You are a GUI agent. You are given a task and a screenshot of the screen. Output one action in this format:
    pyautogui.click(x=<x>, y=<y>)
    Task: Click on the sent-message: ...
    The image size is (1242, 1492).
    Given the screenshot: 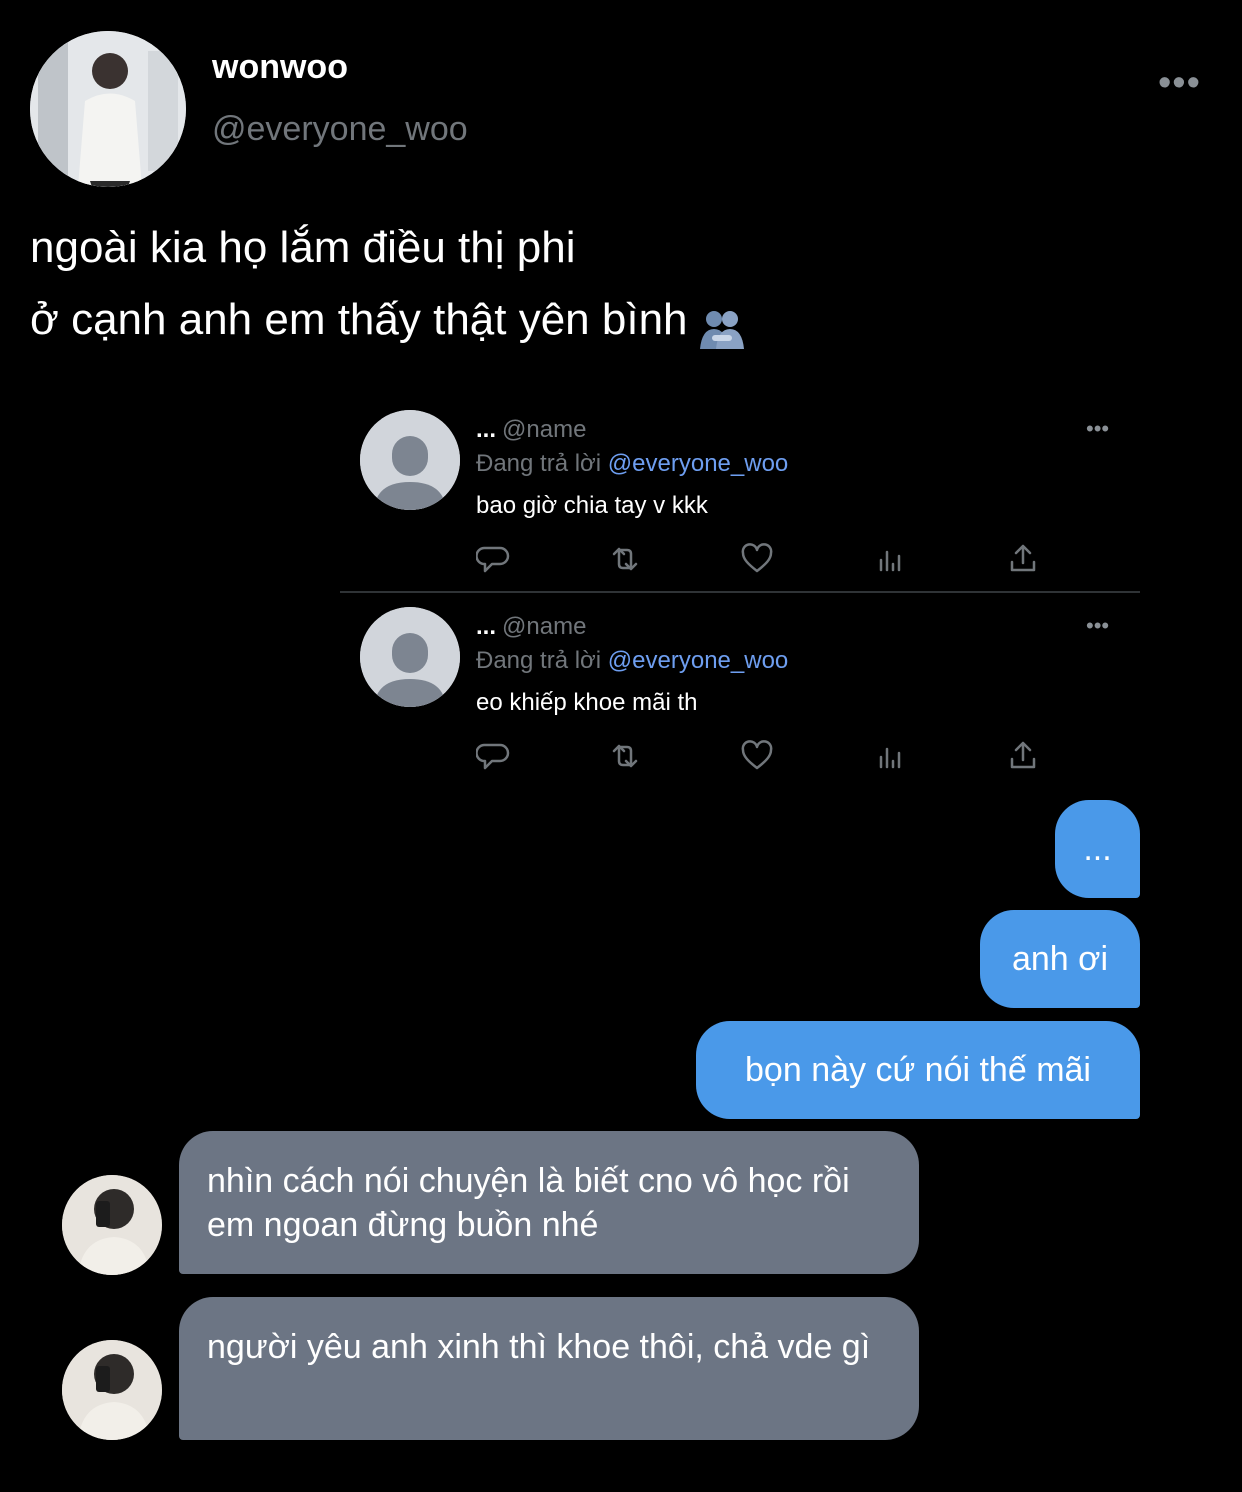 What is the action you would take?
    pyautogui.click(x=1097, y=849)
    